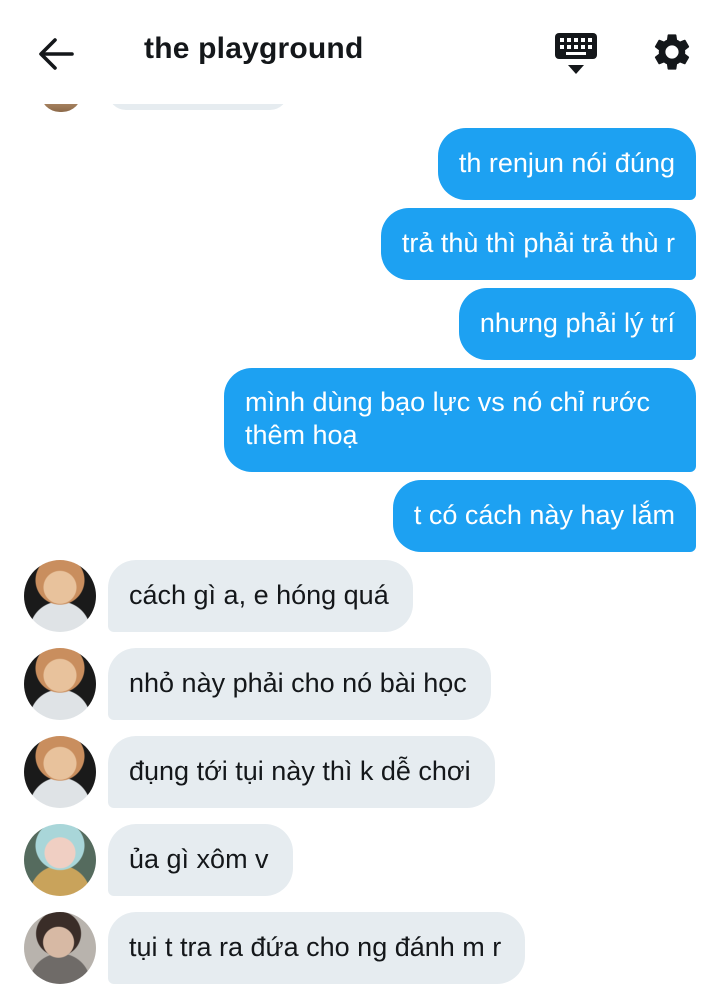 Image resolution: width=720 pixels, height=996 pixels. I want to click on arrow-left-icon, so click(56, 54).